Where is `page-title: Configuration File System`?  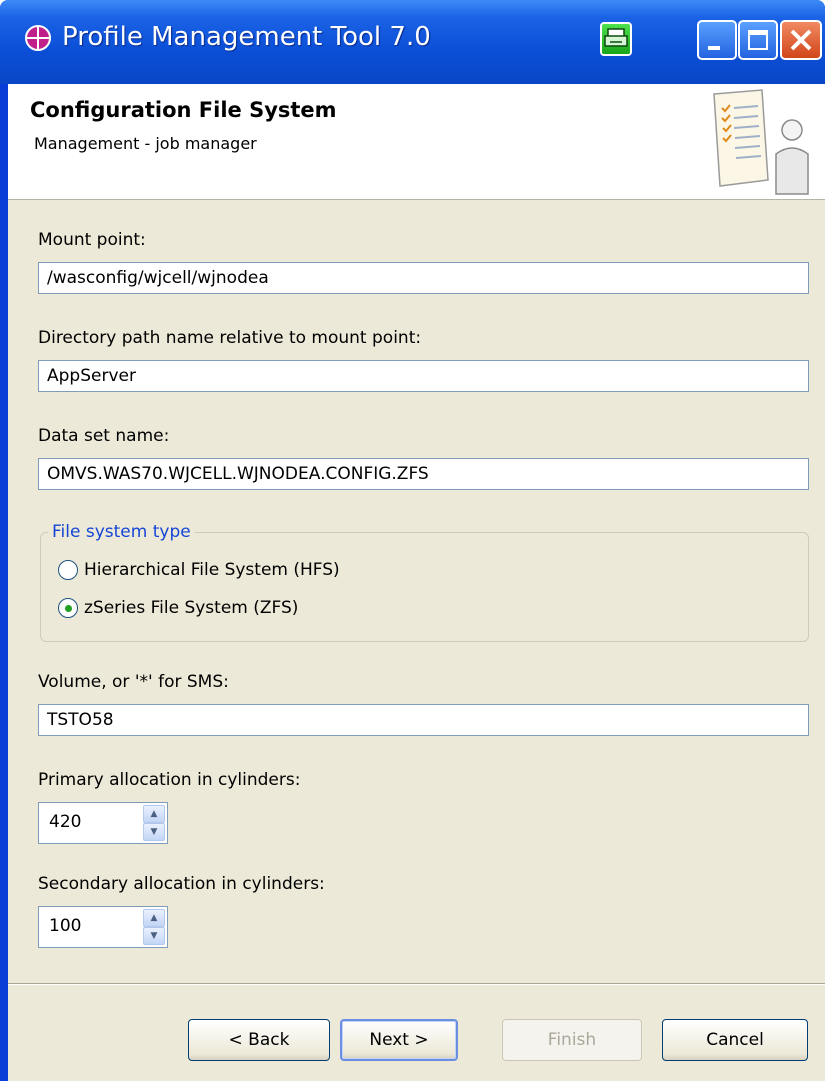
page-title: Configuration File System is located at coordinates (183, 110).